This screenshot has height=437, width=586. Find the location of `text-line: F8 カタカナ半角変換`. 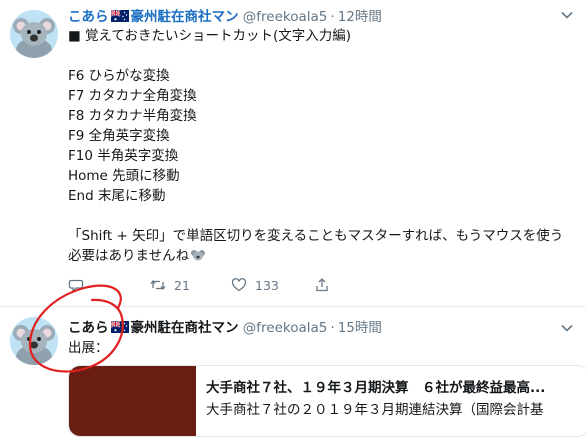

text-line: F8 カタカナ半角変換 is located at coordinates (132, 116).